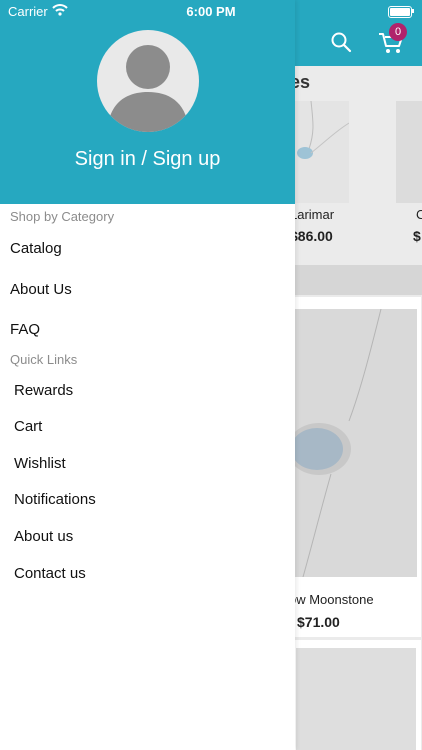  What do you see at coordinates (331, 599) in the screenshot?
I see `product-name: ow Moonstone` at bounding box center [331, 599].